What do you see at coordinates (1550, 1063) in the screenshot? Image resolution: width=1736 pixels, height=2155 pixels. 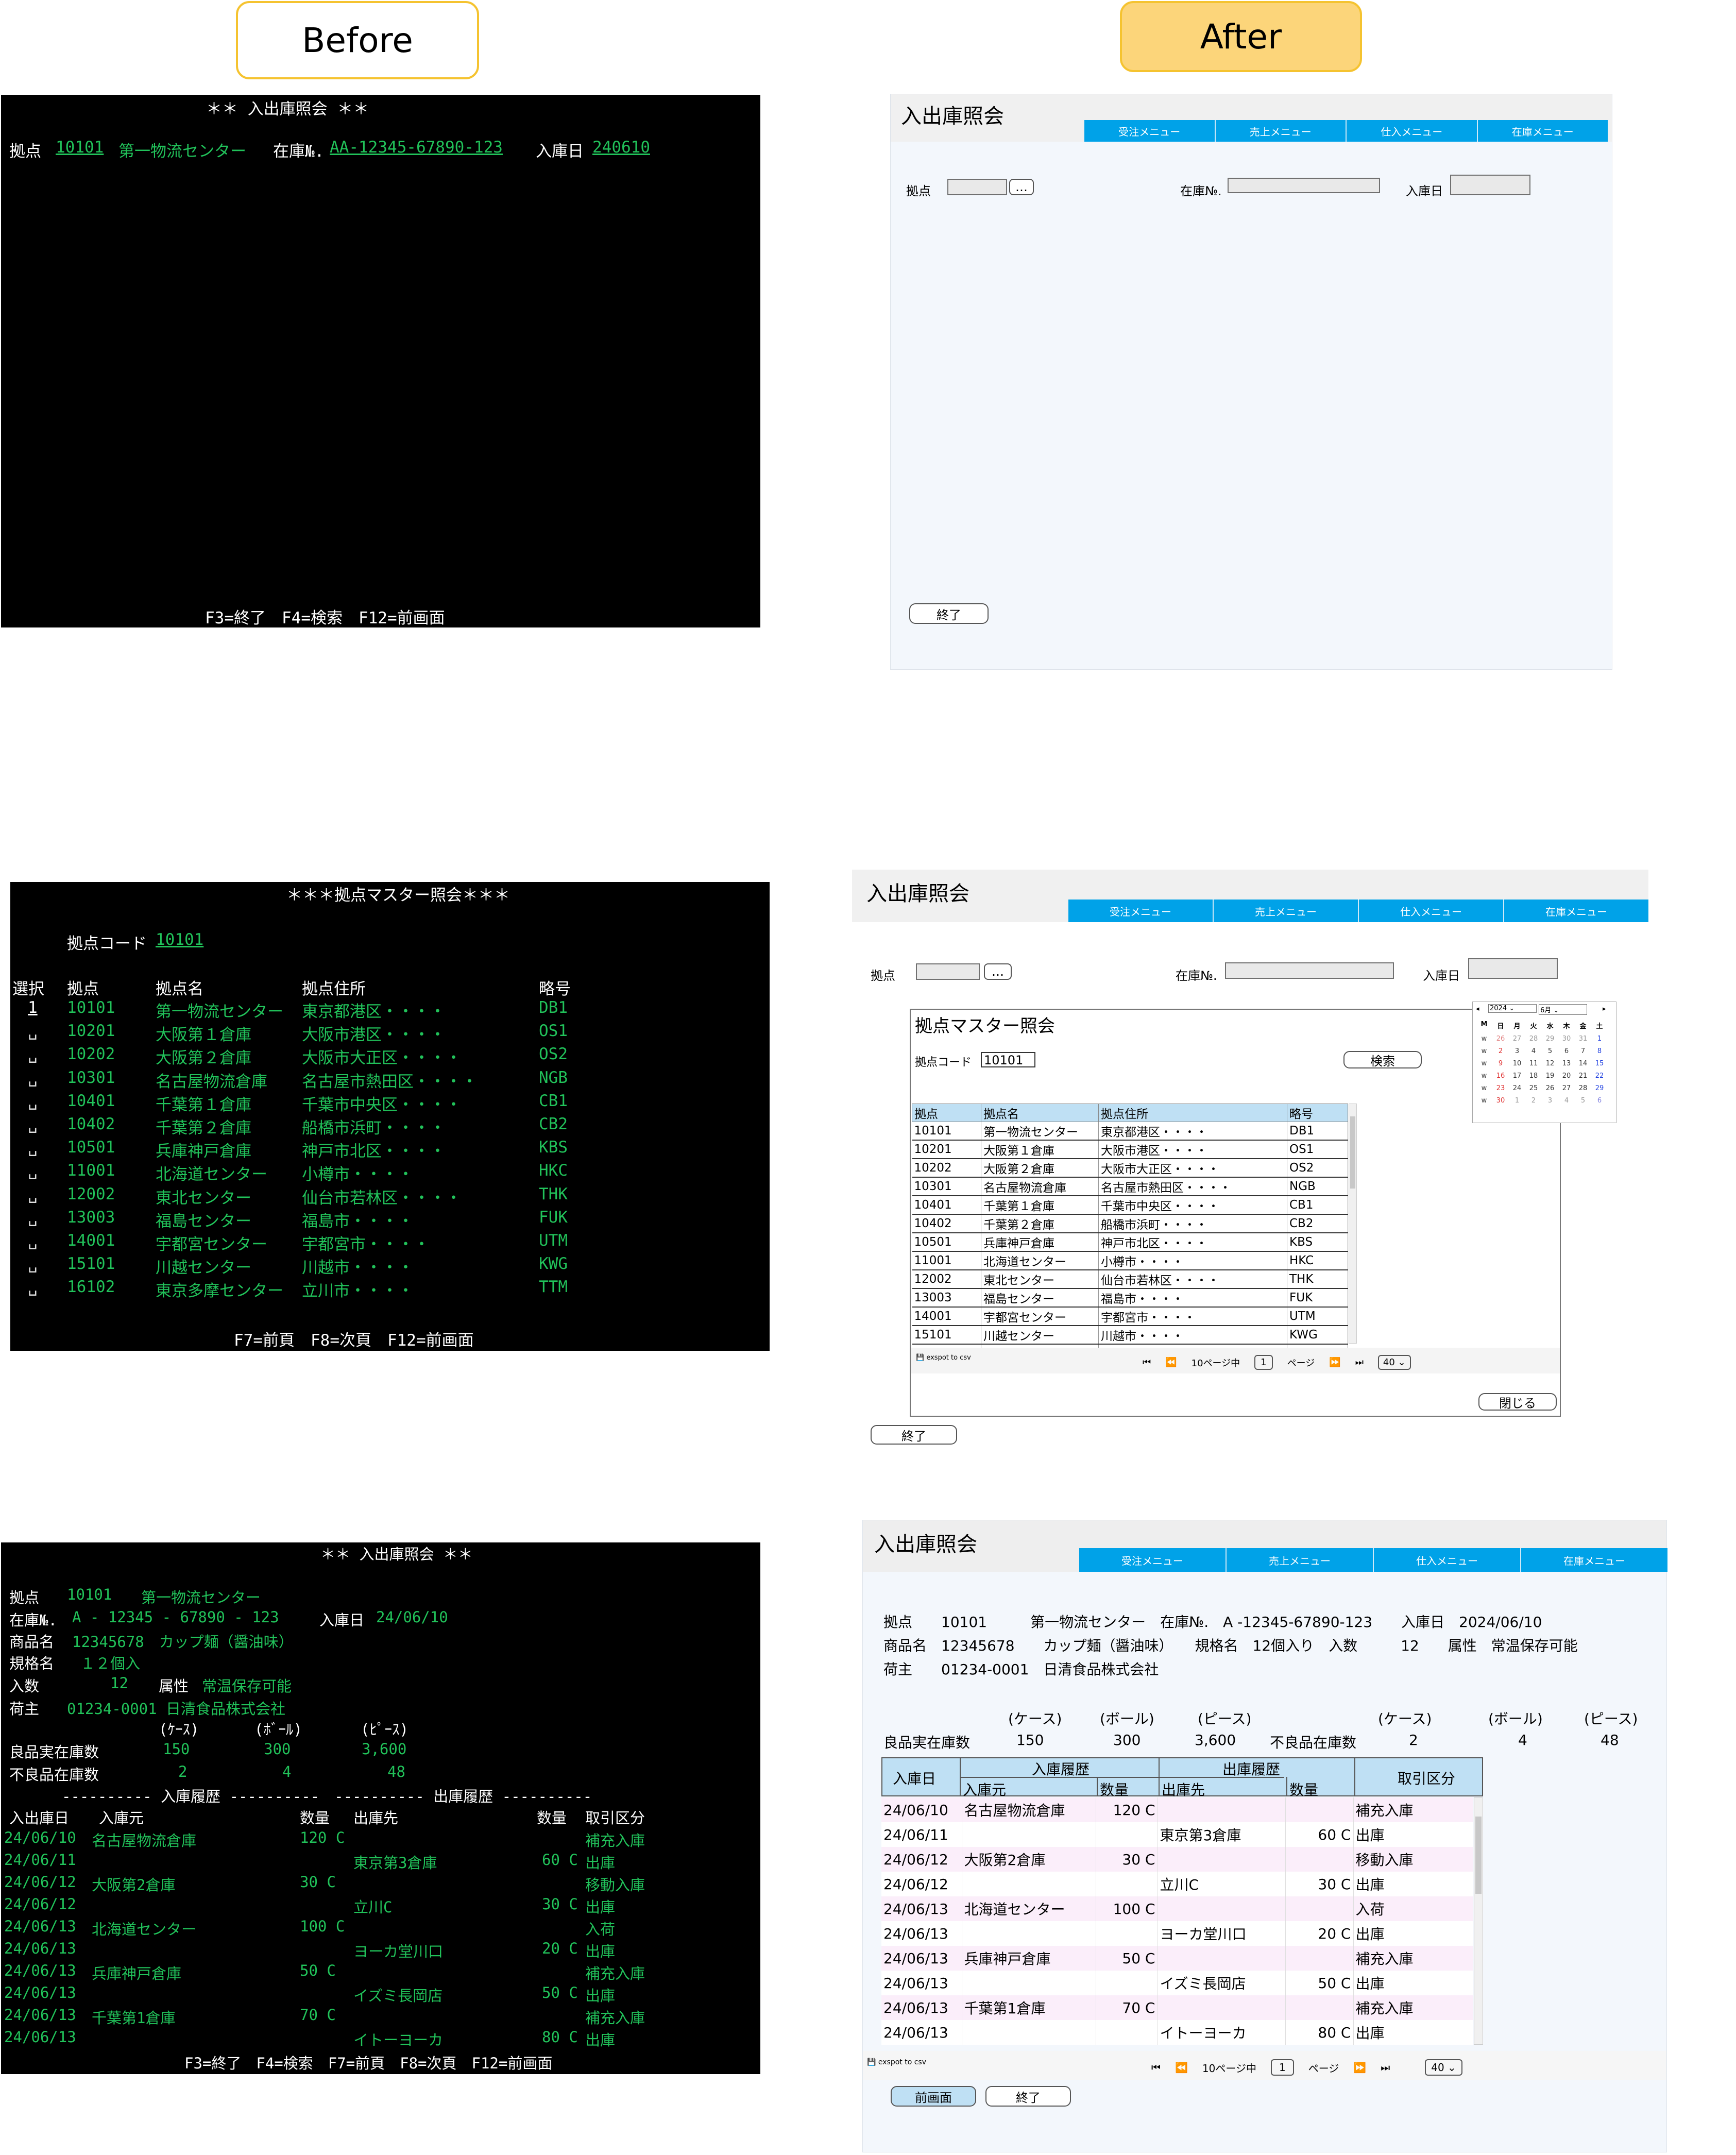 I see `calendar-day: 12` at bounding box center [1550, 1063].